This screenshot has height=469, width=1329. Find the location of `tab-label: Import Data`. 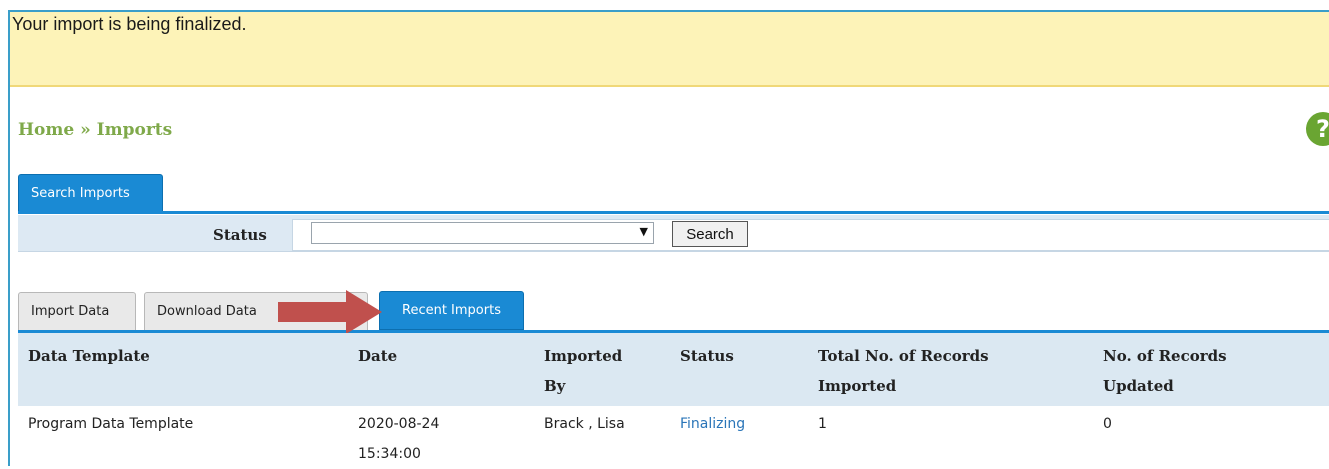

tab-label: Import Data is located at coordinates (70, 311).